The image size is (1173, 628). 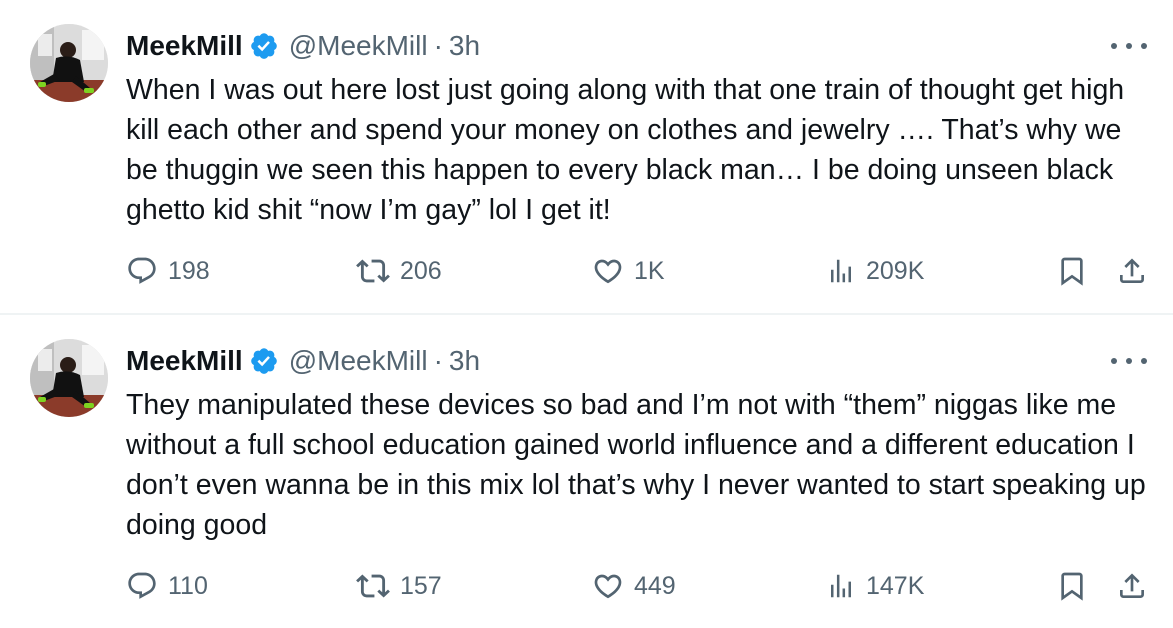 I want to click on repost-button: 206, so click(x=399, y=271).